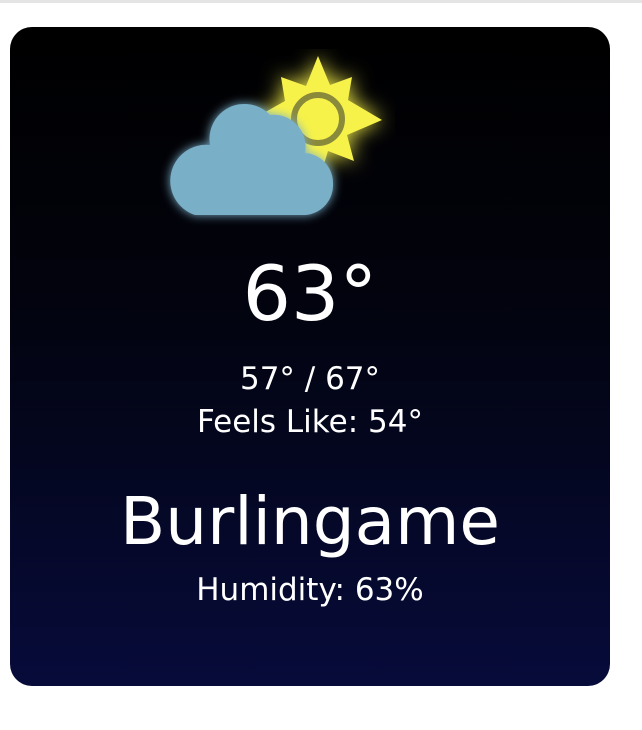 This screenshot has width=642, height=730. Describe the element at coordinates (310, 293) in the screenshot. I see `current-temperature: 63°` at that location.